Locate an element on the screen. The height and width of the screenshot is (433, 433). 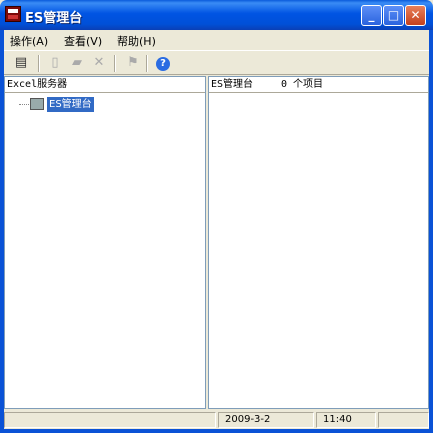
item-count: 0 个项目 is located at coordinates (302, 84).